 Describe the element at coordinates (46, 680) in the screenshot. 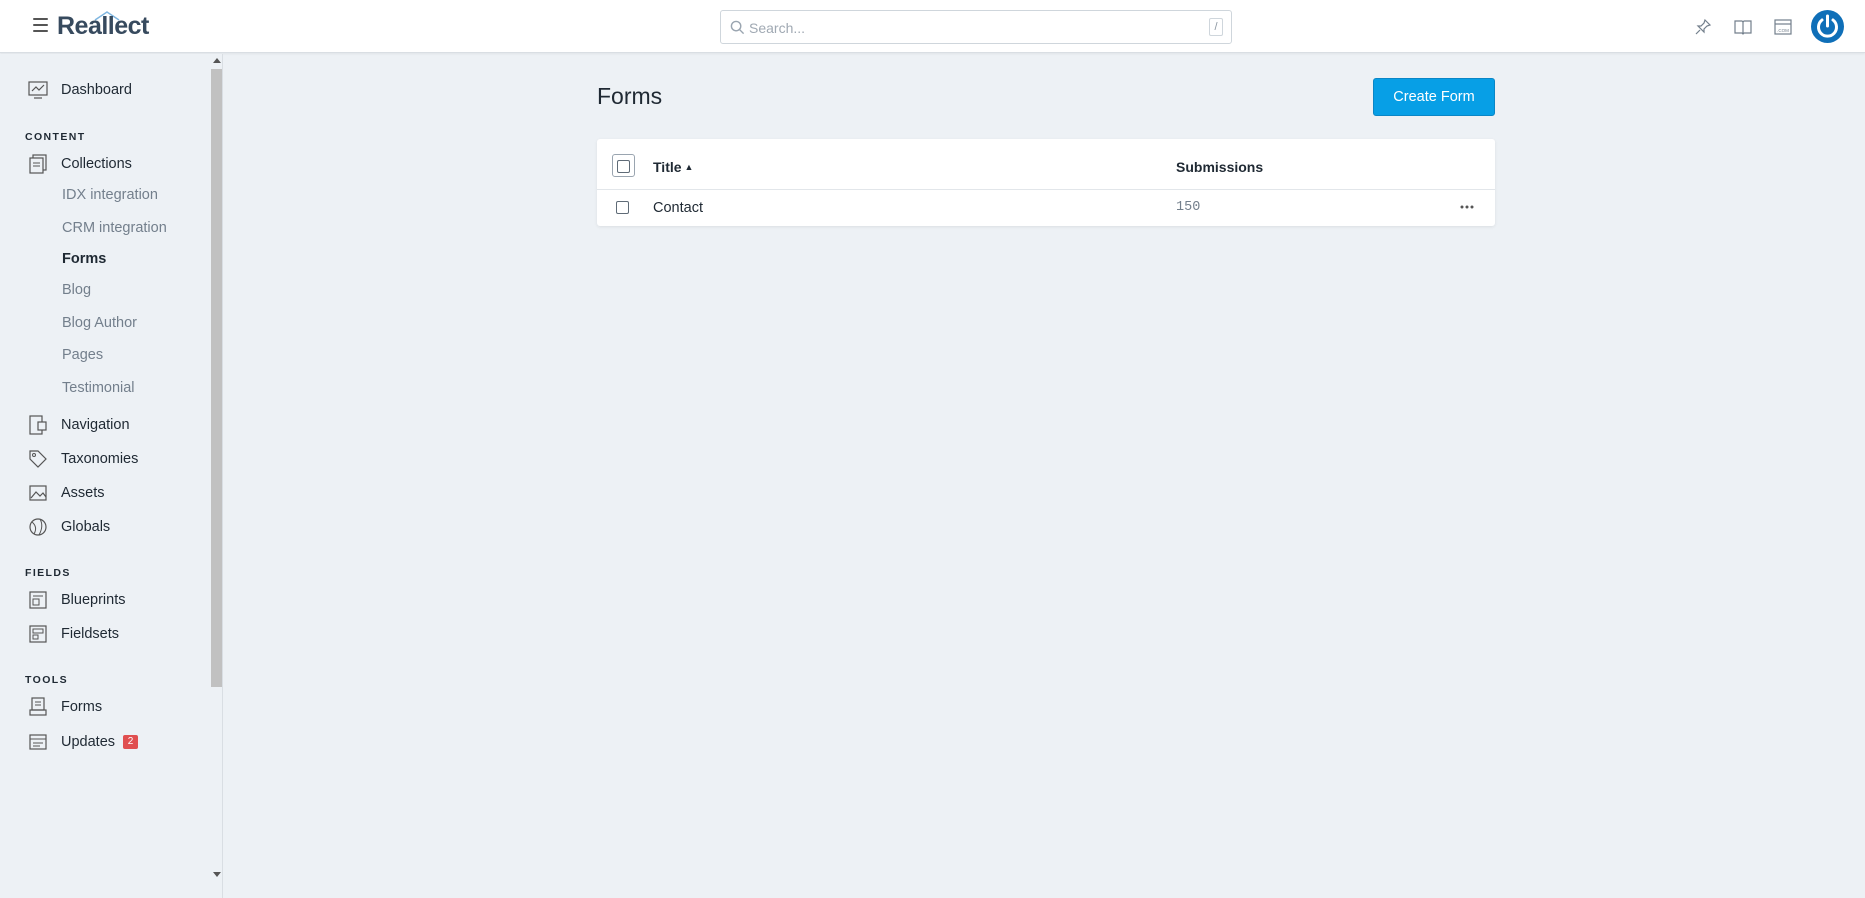

I see `section-title-tools: TOOLS` at that location.